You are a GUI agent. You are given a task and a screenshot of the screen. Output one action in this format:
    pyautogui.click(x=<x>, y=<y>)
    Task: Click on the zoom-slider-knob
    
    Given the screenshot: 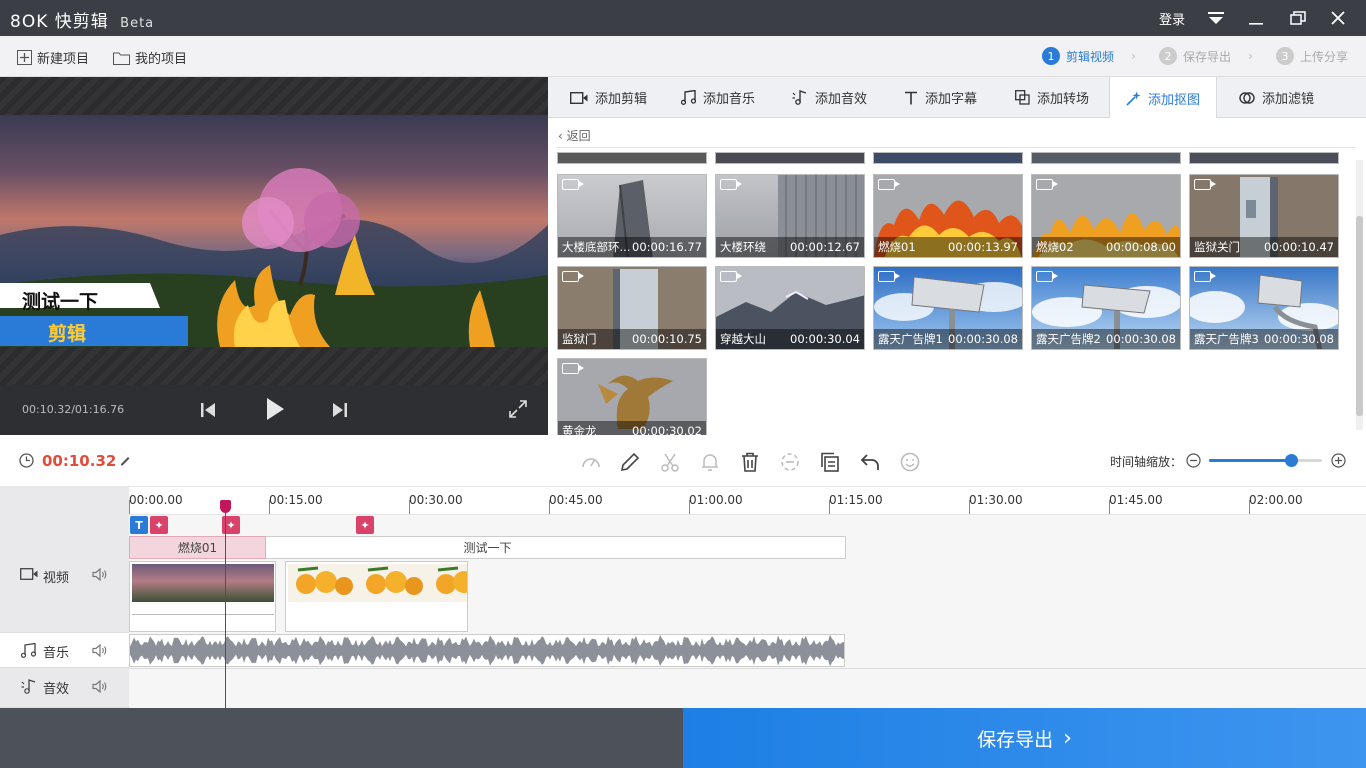 What is the action you would take?
    pyautogui.click(x=1292, y=460)
    